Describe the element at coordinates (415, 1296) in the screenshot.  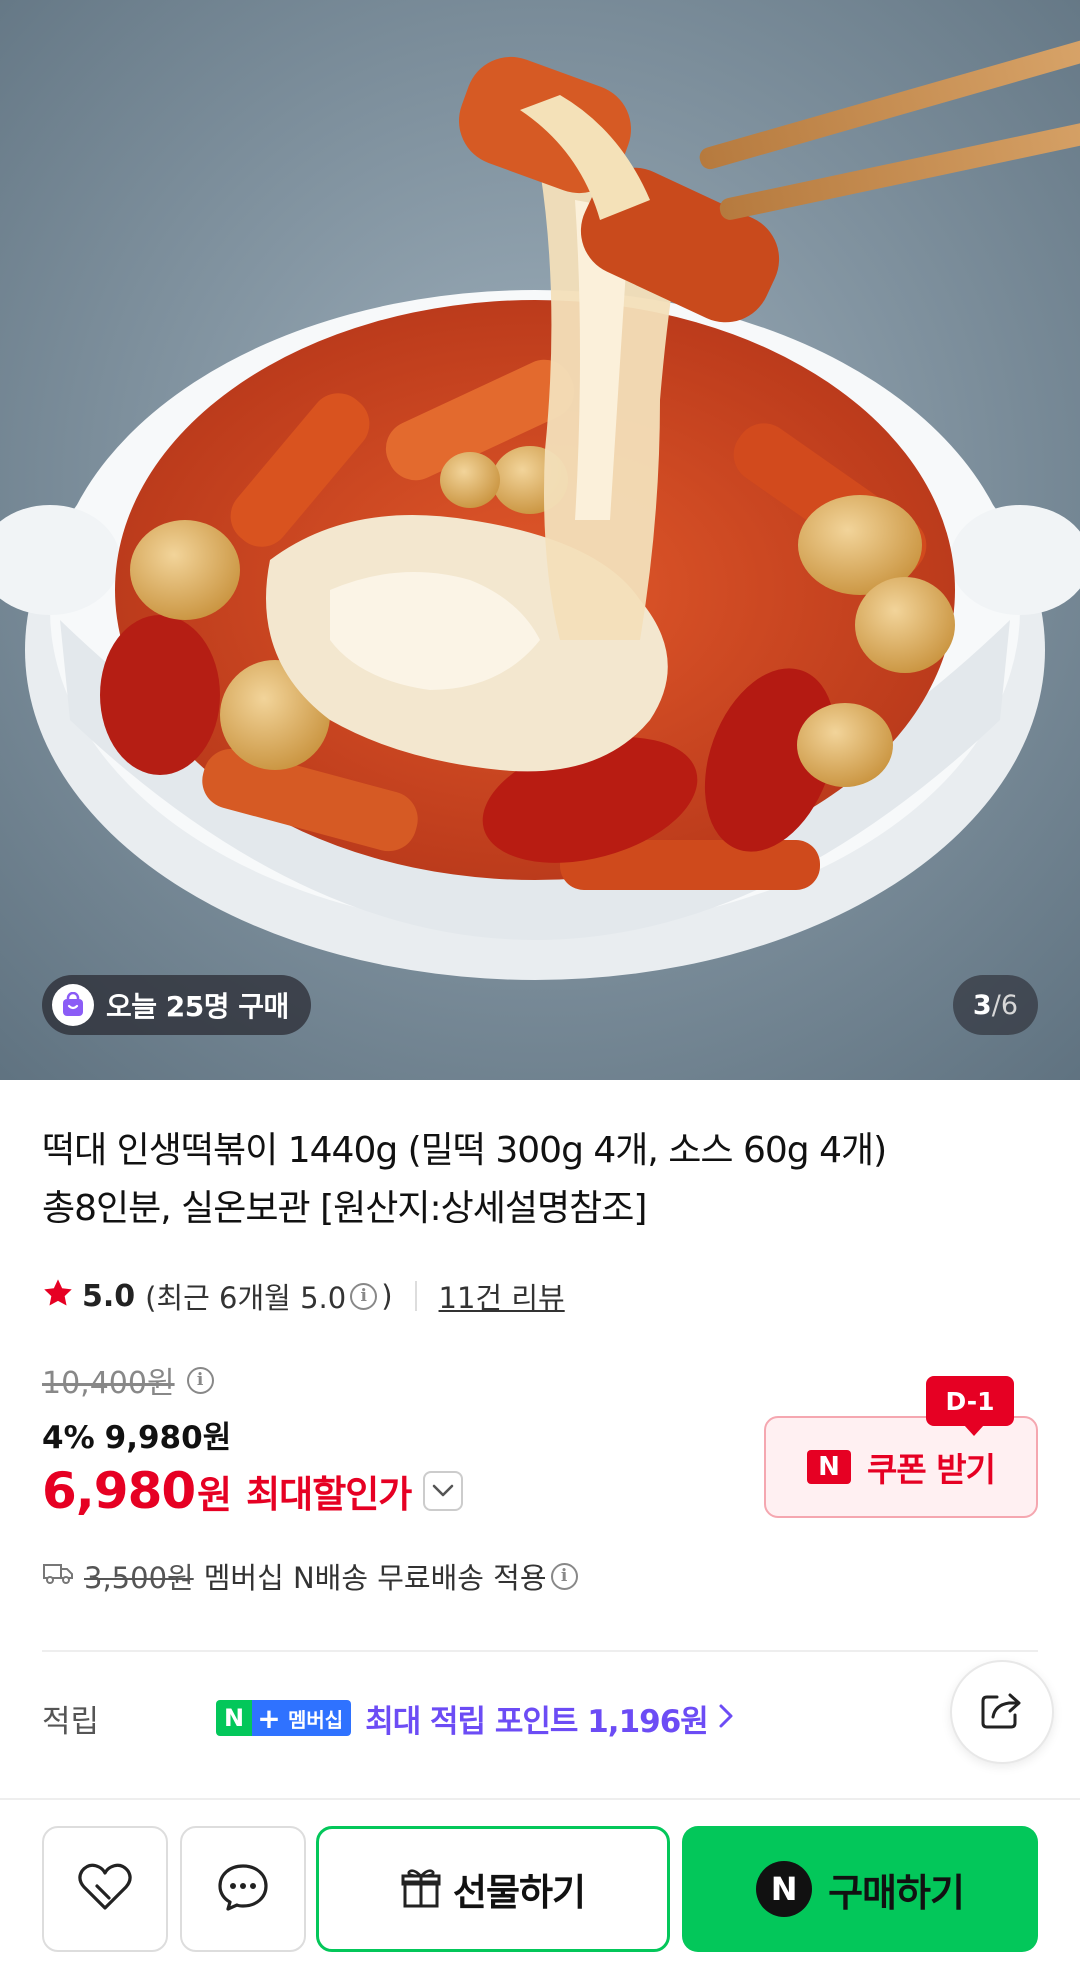
I see `rating-divider` at that location.